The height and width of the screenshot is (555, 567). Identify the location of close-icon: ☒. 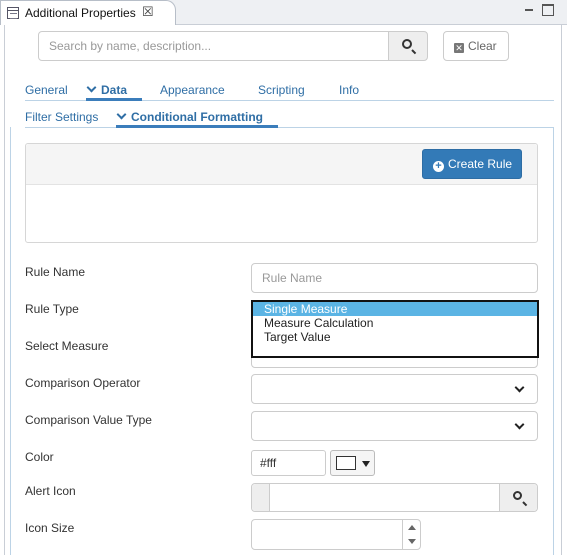
(148, 12).